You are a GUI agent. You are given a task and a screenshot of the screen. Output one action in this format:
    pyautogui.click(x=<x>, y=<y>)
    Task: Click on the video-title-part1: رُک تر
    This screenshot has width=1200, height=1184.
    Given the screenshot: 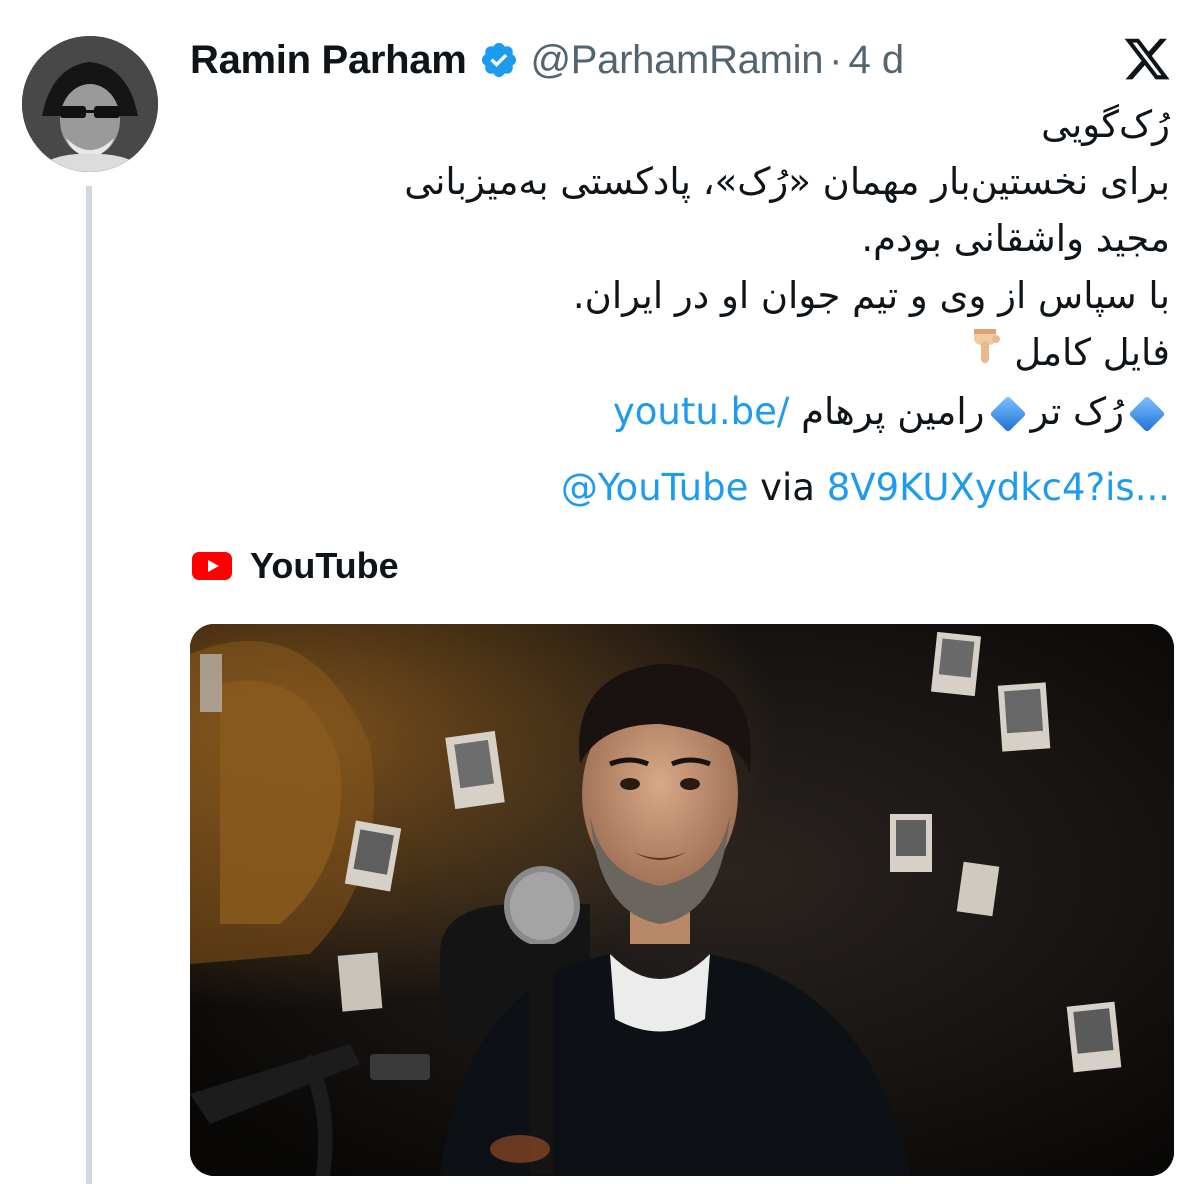 What is the action you would take?
    pyautogui.click(x=1077, y=411)
    